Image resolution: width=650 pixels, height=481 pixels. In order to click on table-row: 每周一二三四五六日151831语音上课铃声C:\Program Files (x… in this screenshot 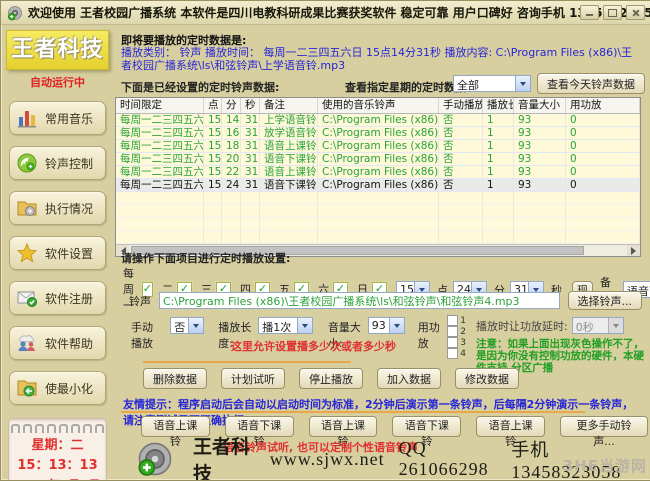, I will do `click(378, 146)`.